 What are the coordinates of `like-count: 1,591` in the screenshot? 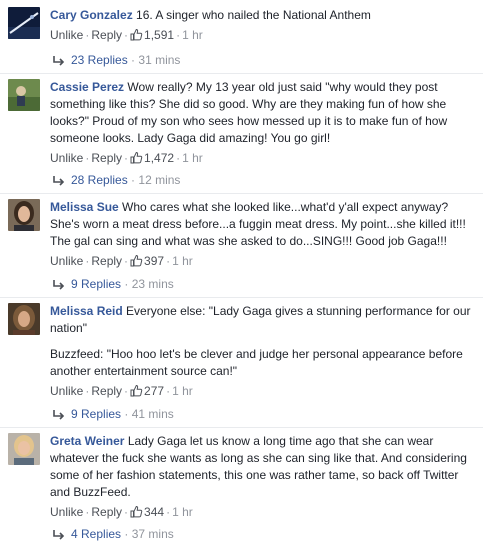 It's located at (152, 35).